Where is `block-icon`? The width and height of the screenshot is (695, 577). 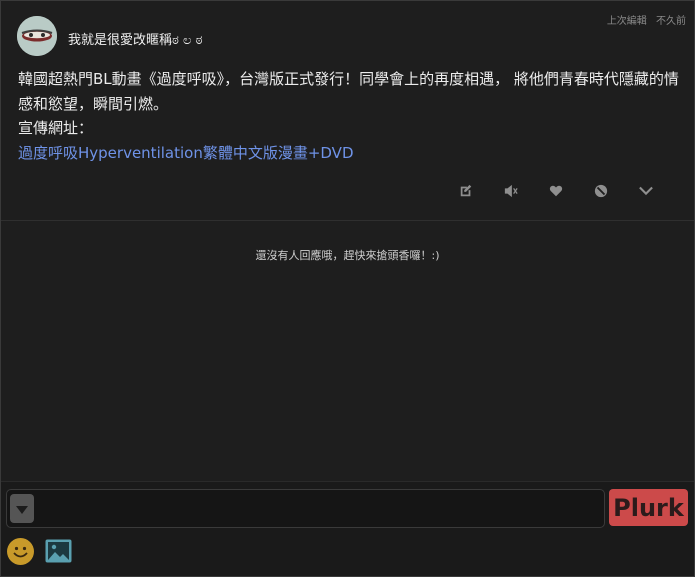
block-icon is located at coordinates (600, 191).